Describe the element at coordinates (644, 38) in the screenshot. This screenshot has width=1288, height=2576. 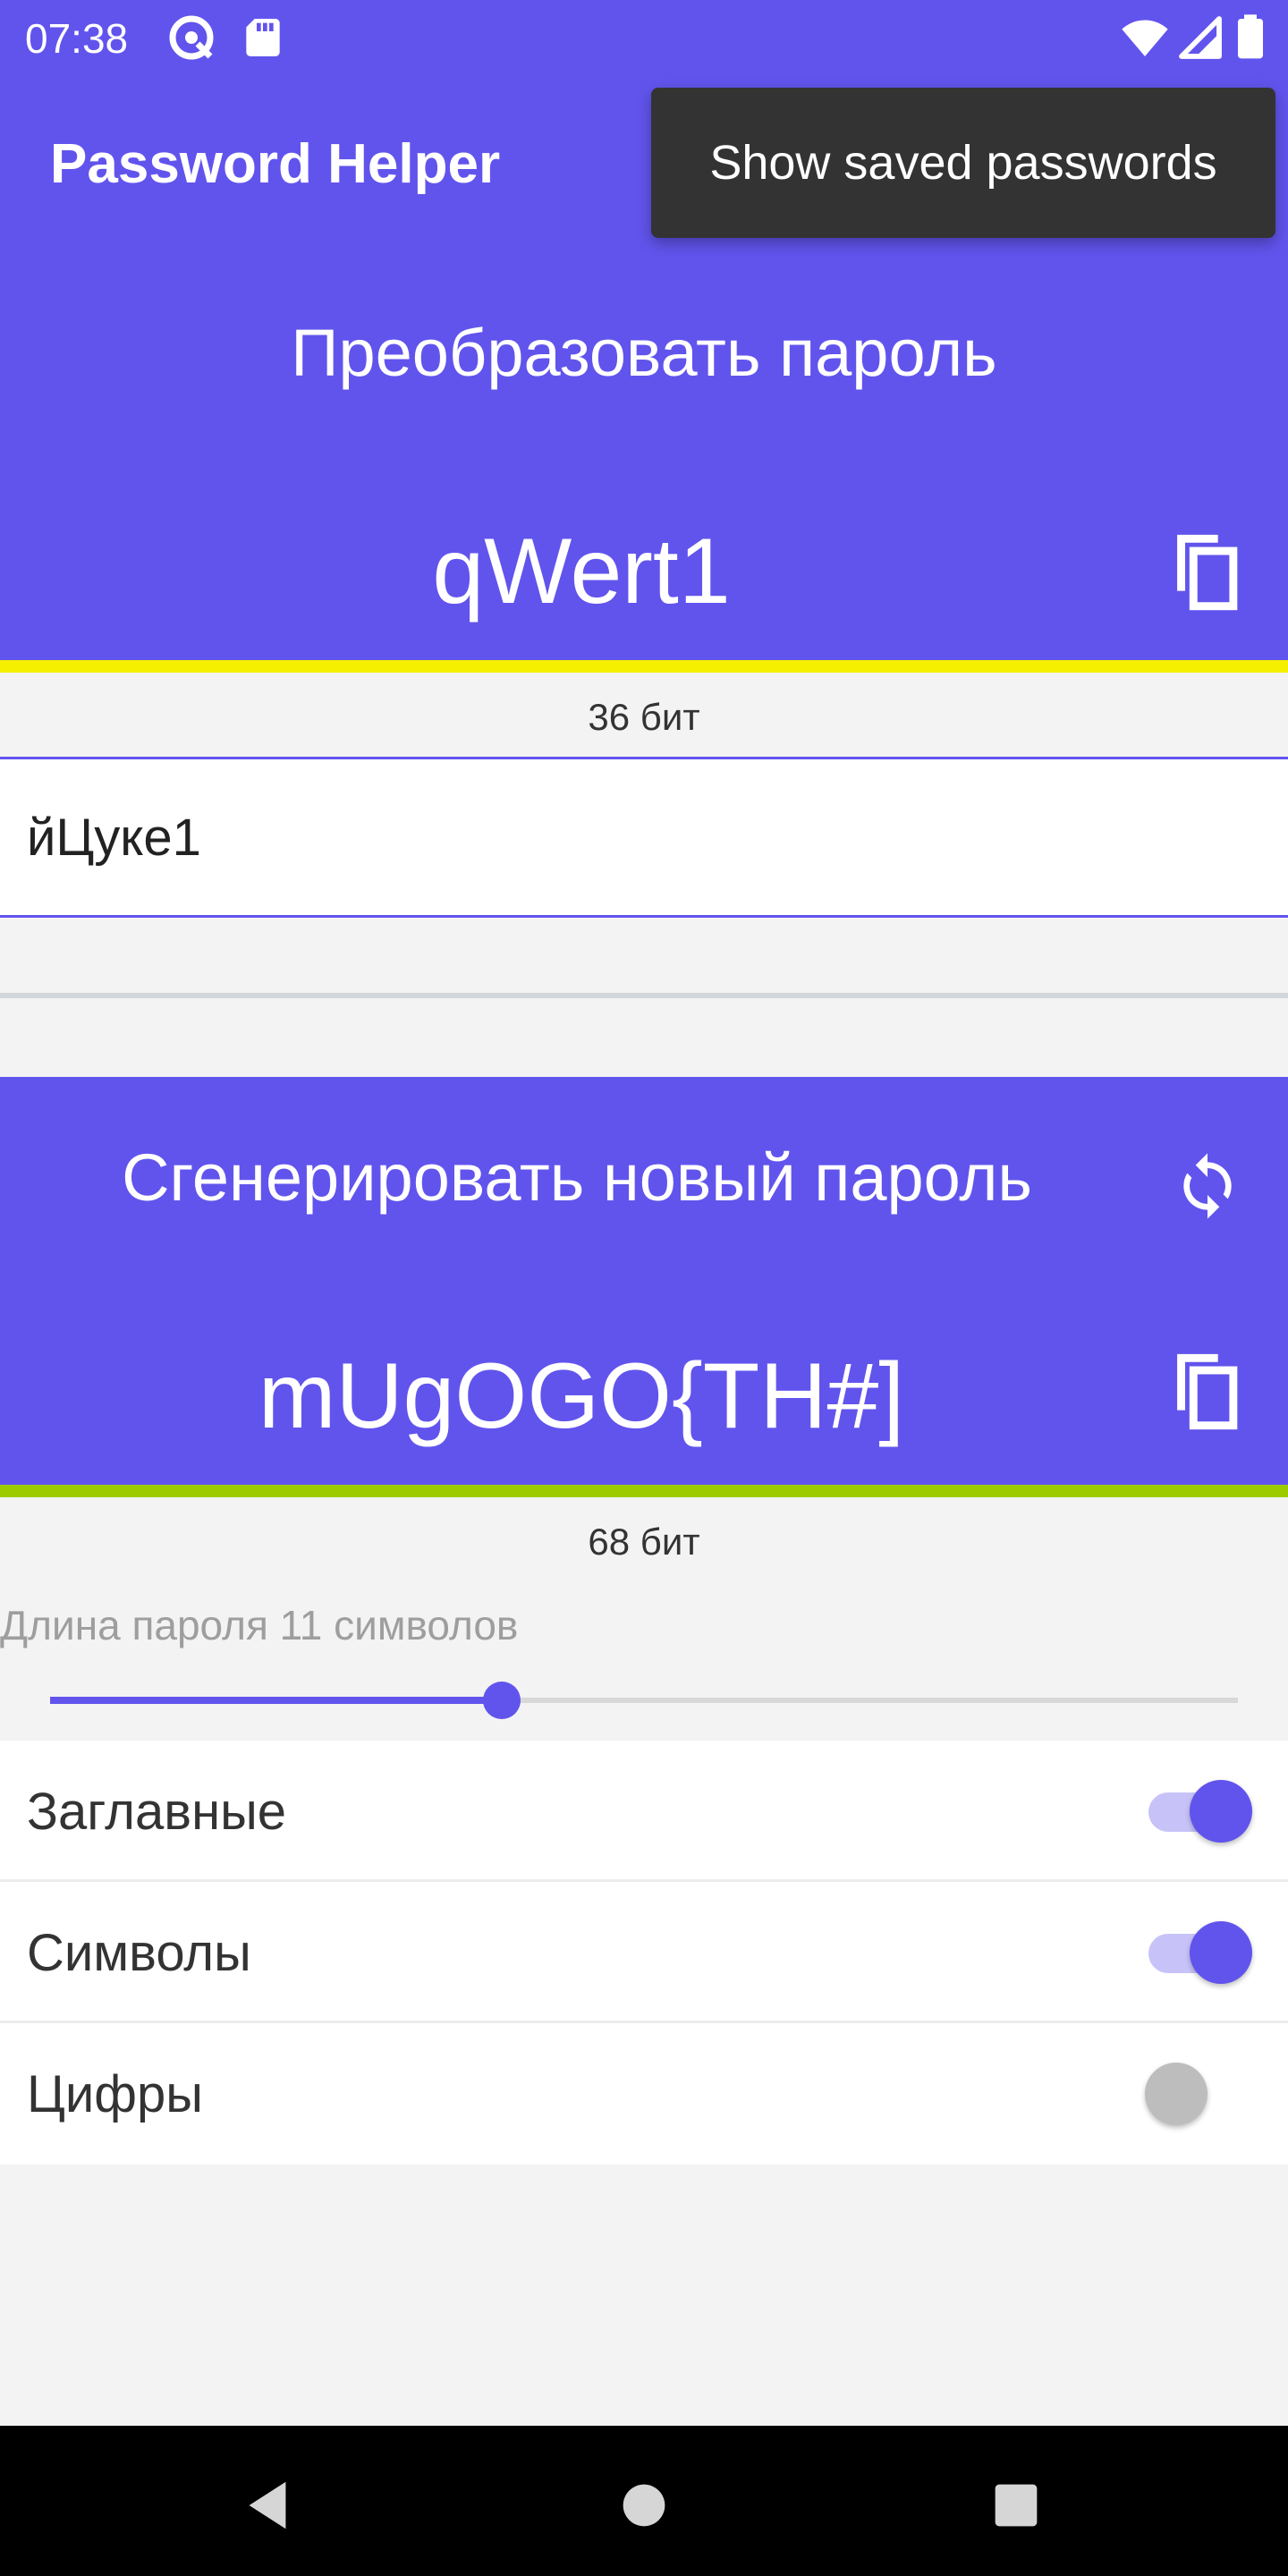
I see `status-bar: 07:38` at that location.